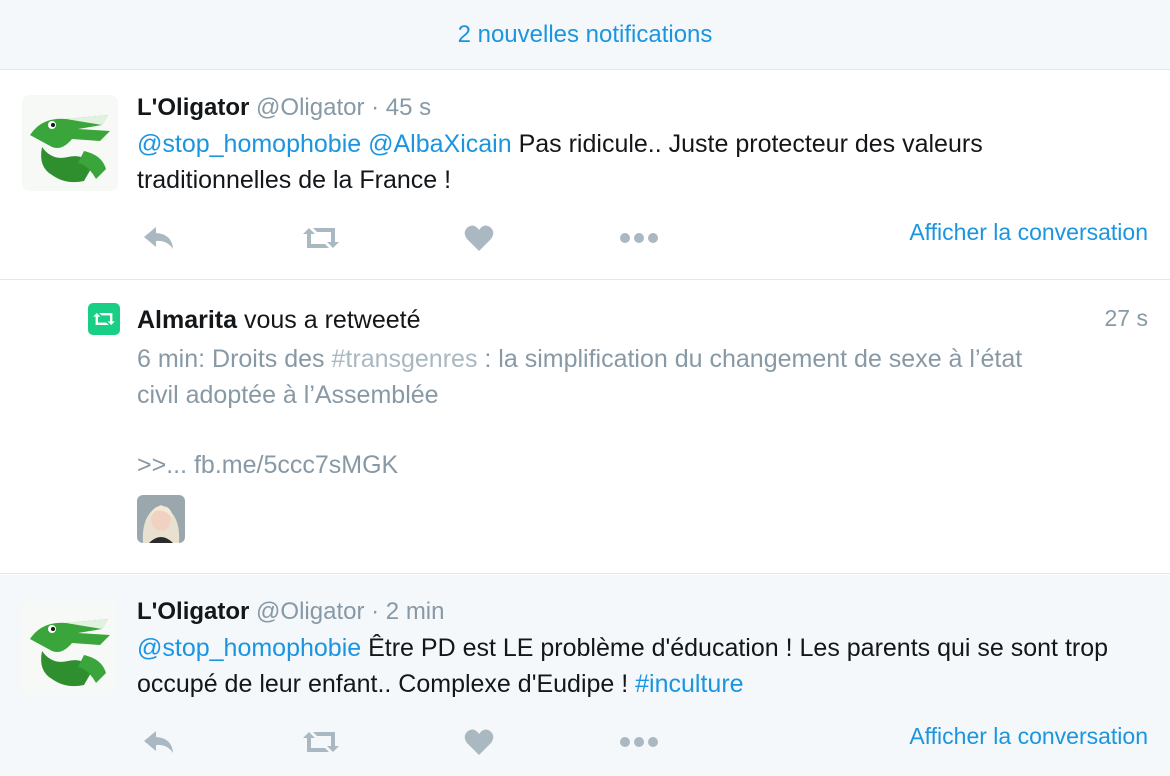 The width and height of the screenshot is (1170, 776). I want to click on retweeter-avatar, so click(161, 519).